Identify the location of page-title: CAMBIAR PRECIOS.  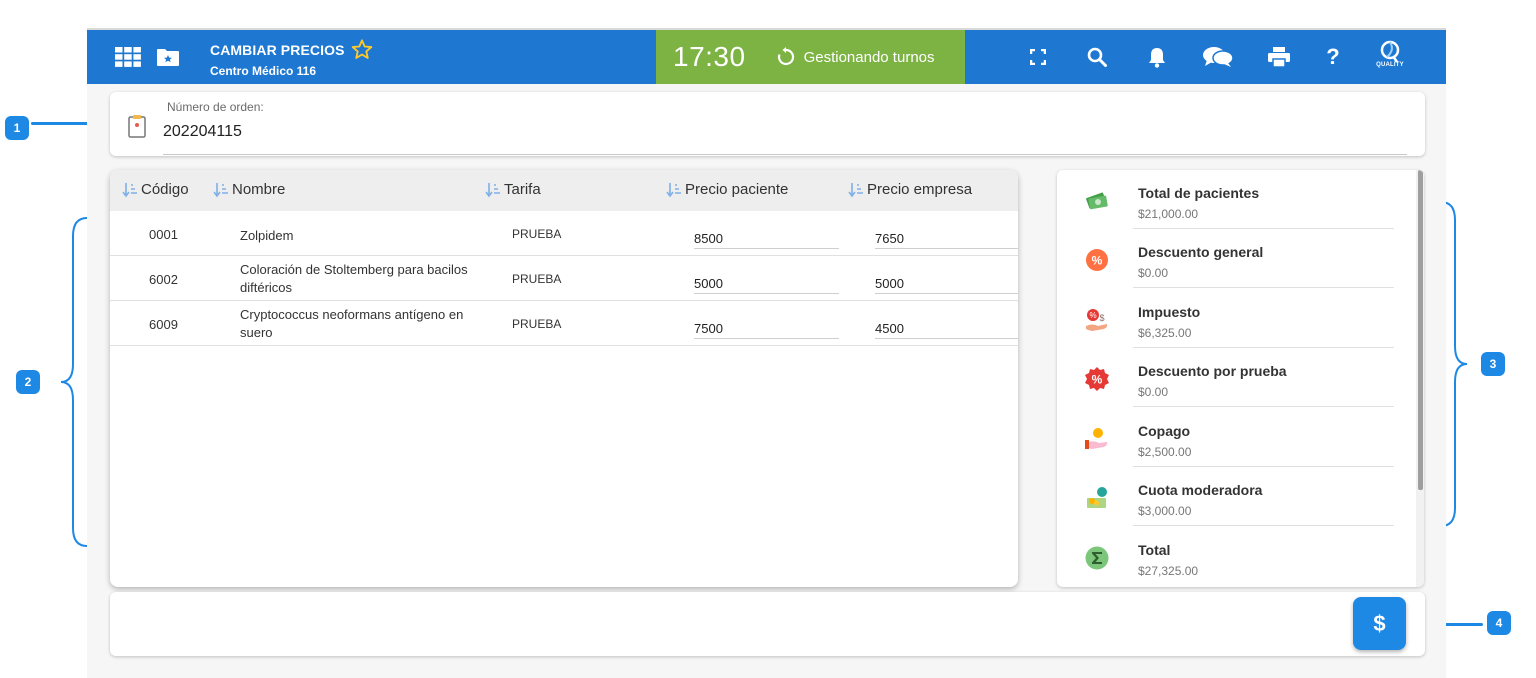
(291, 49).